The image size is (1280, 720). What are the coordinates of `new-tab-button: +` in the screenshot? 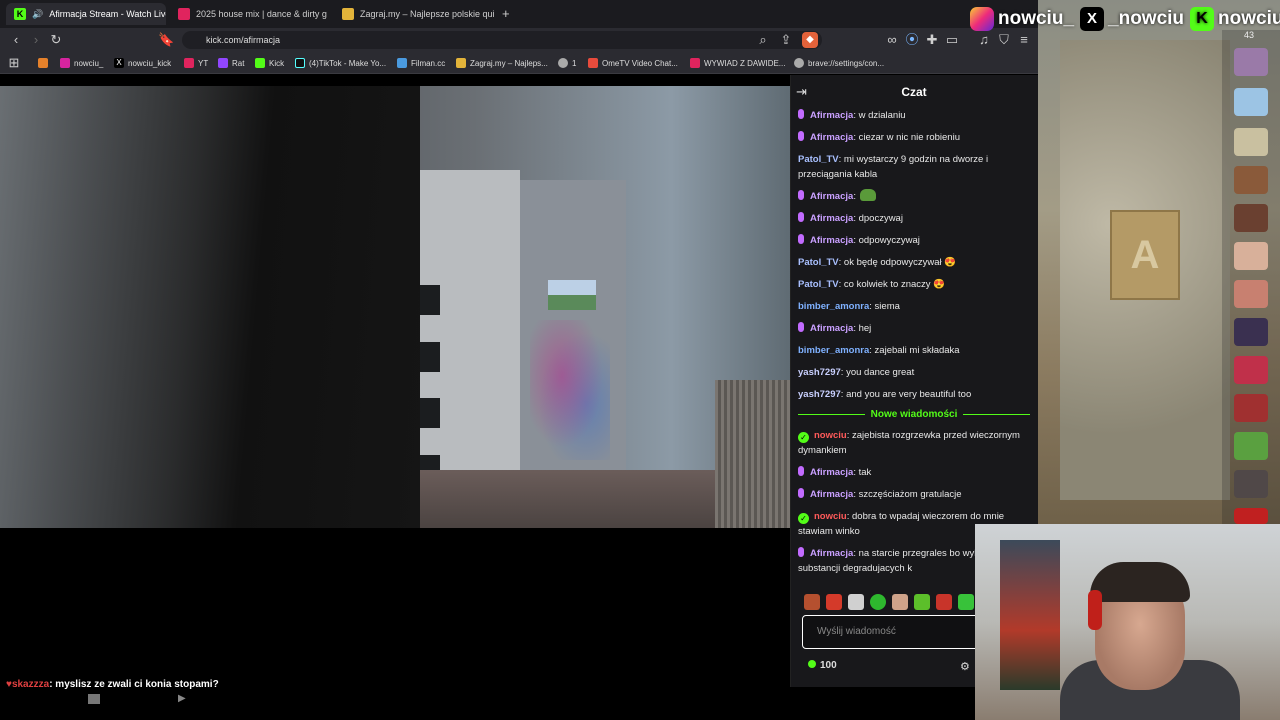 It's located at (506, 13).